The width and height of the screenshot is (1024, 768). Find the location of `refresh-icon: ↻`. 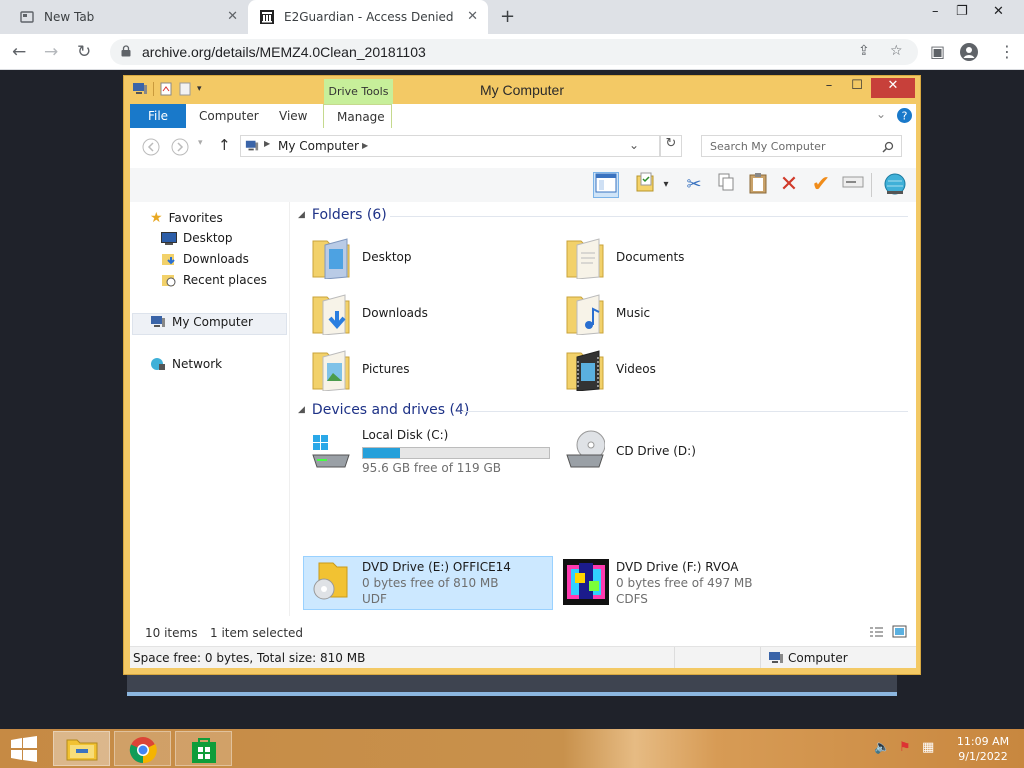

refresh-icon: ↻ is located at coordinates (671, 146).